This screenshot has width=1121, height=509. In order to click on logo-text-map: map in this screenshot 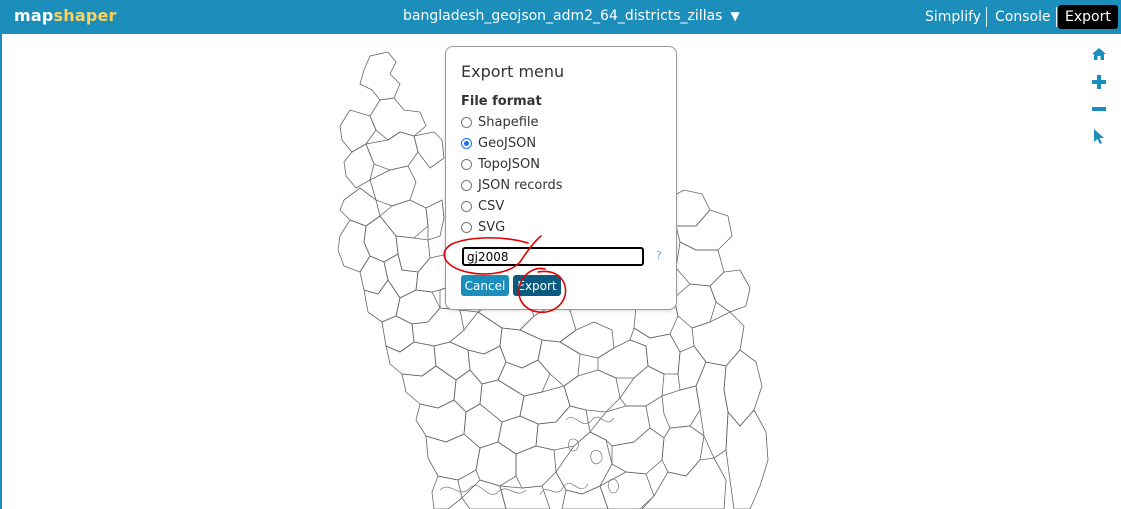, I will do `click(34, 15)`.